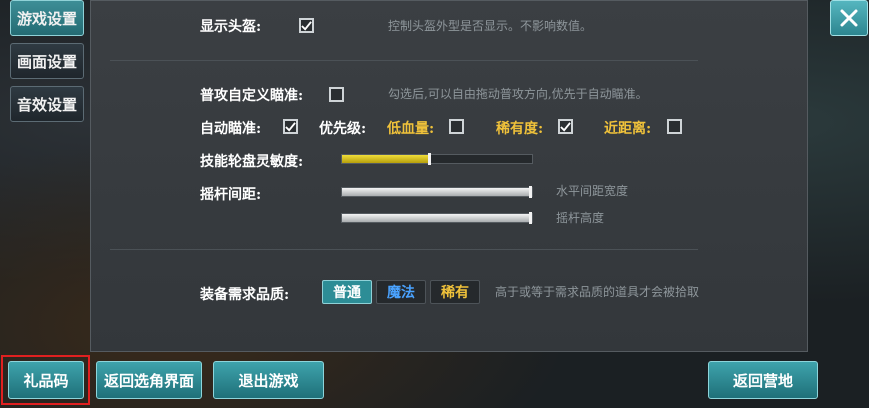  I want to click on custom-aim-hint: 勾选后,可以自由拖动普攻方向,优先于自动瞄准。, so click(518, 94).